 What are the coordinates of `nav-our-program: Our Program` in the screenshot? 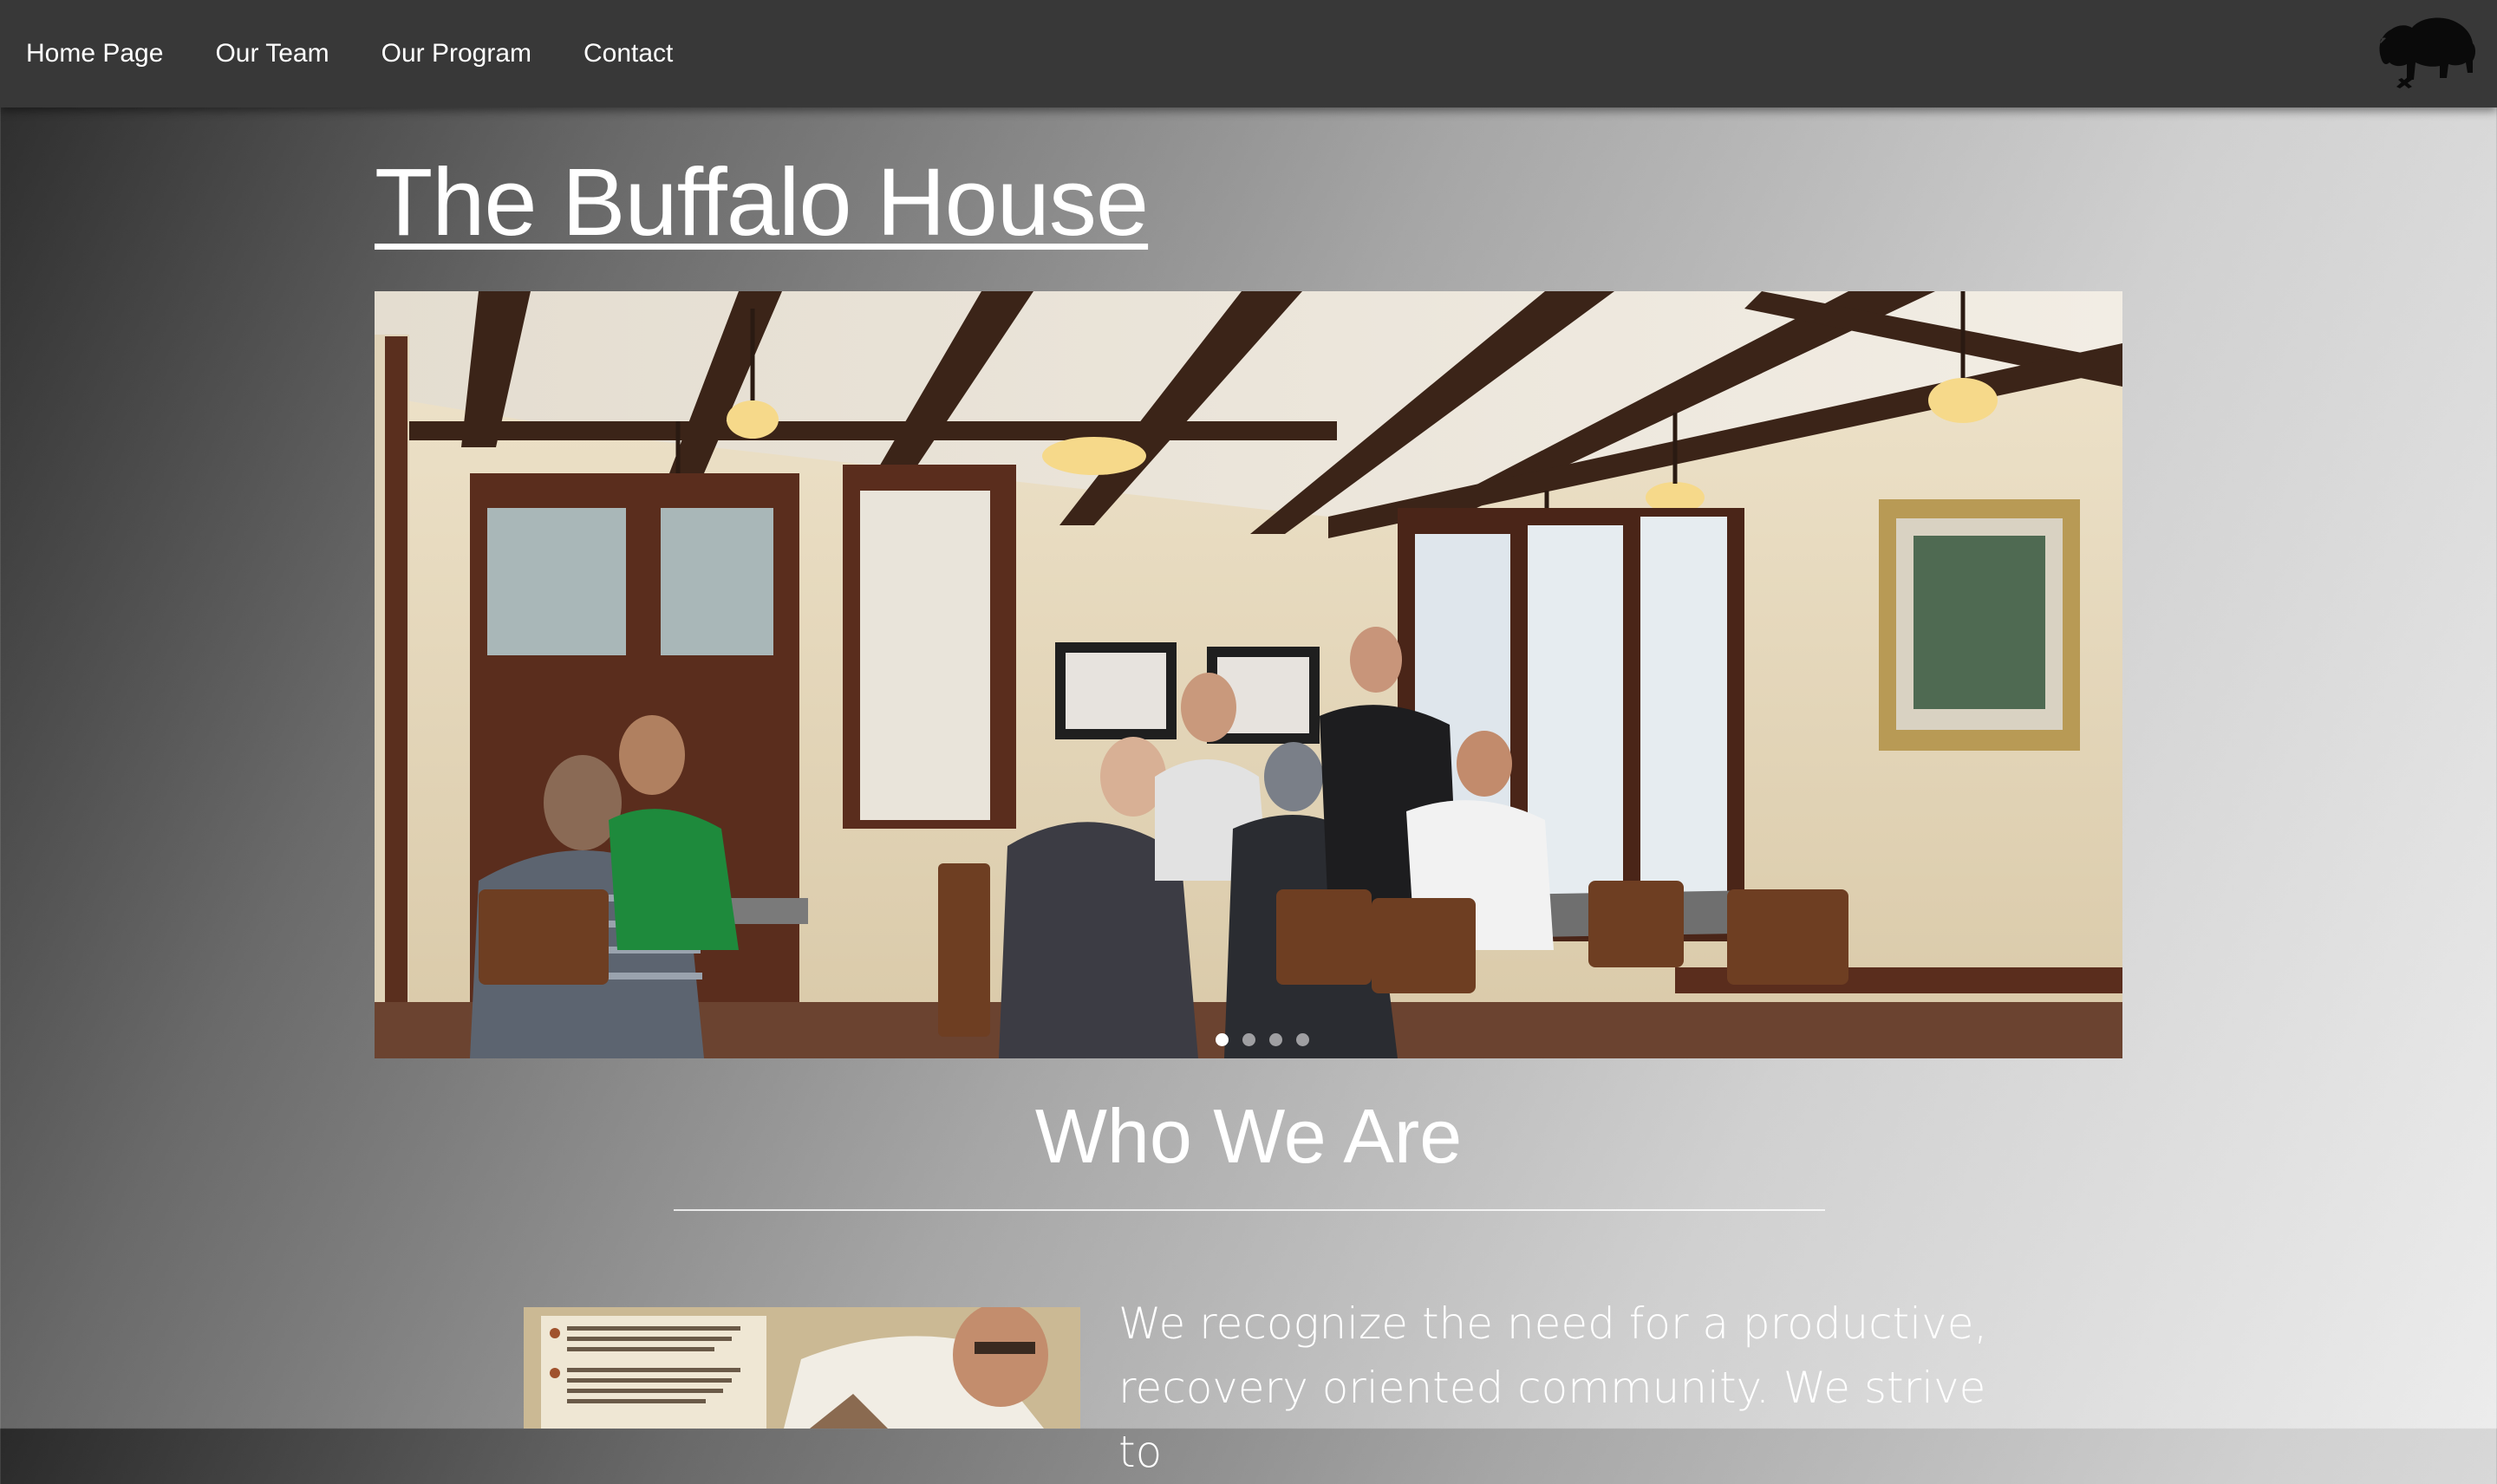 It's located at (456, 53).